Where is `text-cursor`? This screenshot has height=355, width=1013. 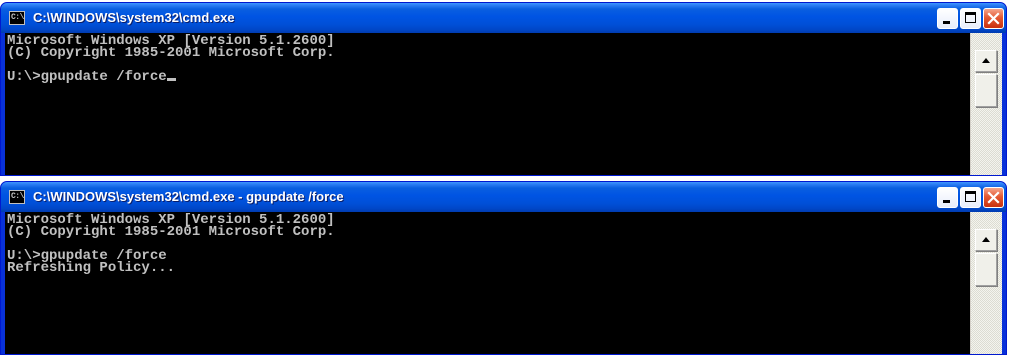
text-cursor is located at coordinates (171, 79).